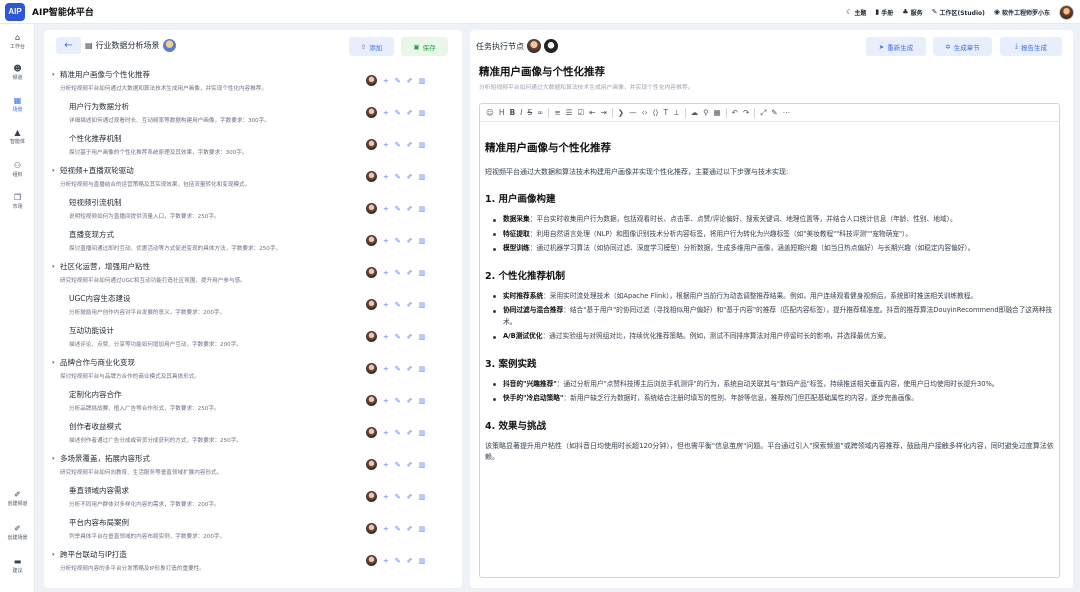 The image size is (1080, 592). Describe the element at coordinates (17, 498) in the screenshot. I see `sidebar-item: ✐ 创建频道` at that location.